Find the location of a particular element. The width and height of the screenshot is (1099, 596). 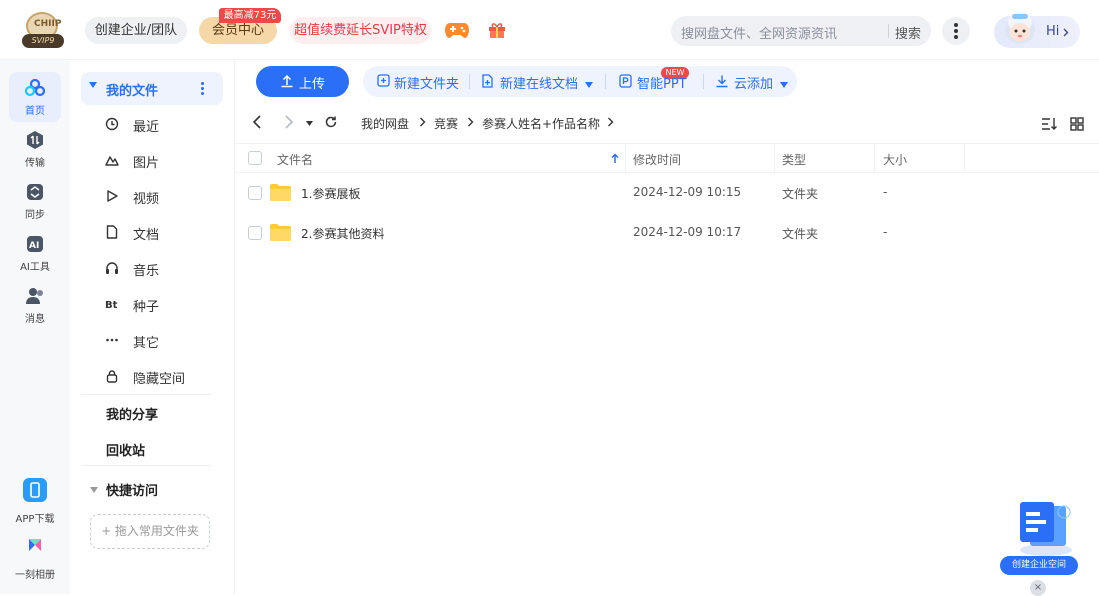

sidebar-item-label: 图片 is located at coordinates (146, 163).